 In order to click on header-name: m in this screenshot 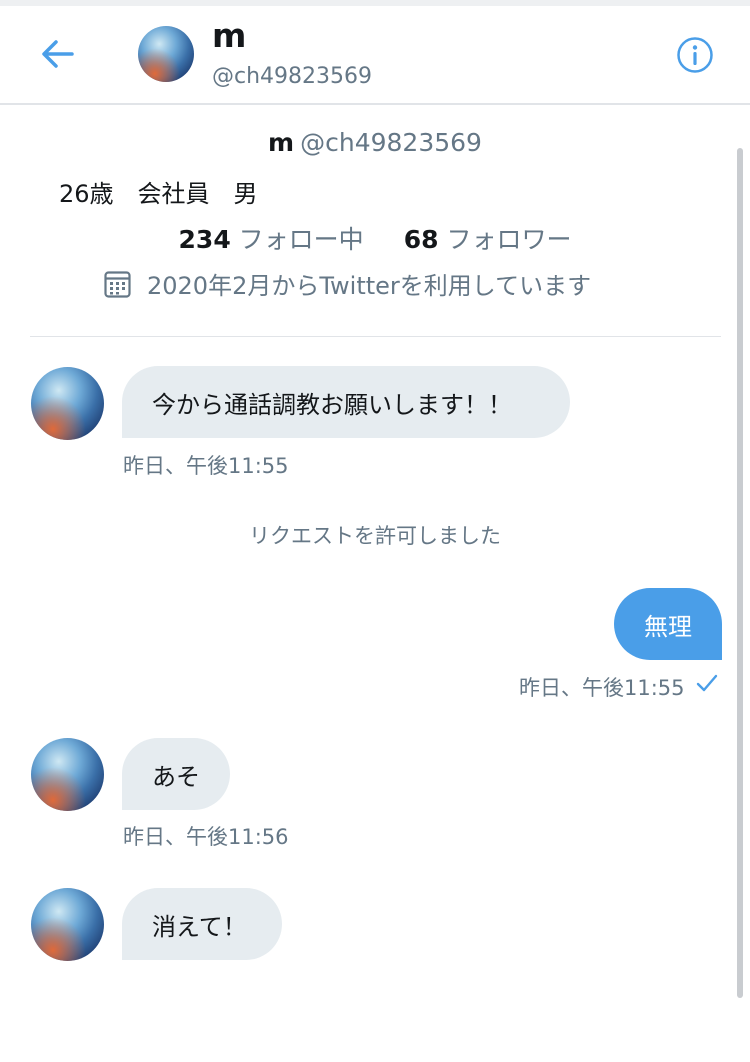, I will do `click(229, 35)`.